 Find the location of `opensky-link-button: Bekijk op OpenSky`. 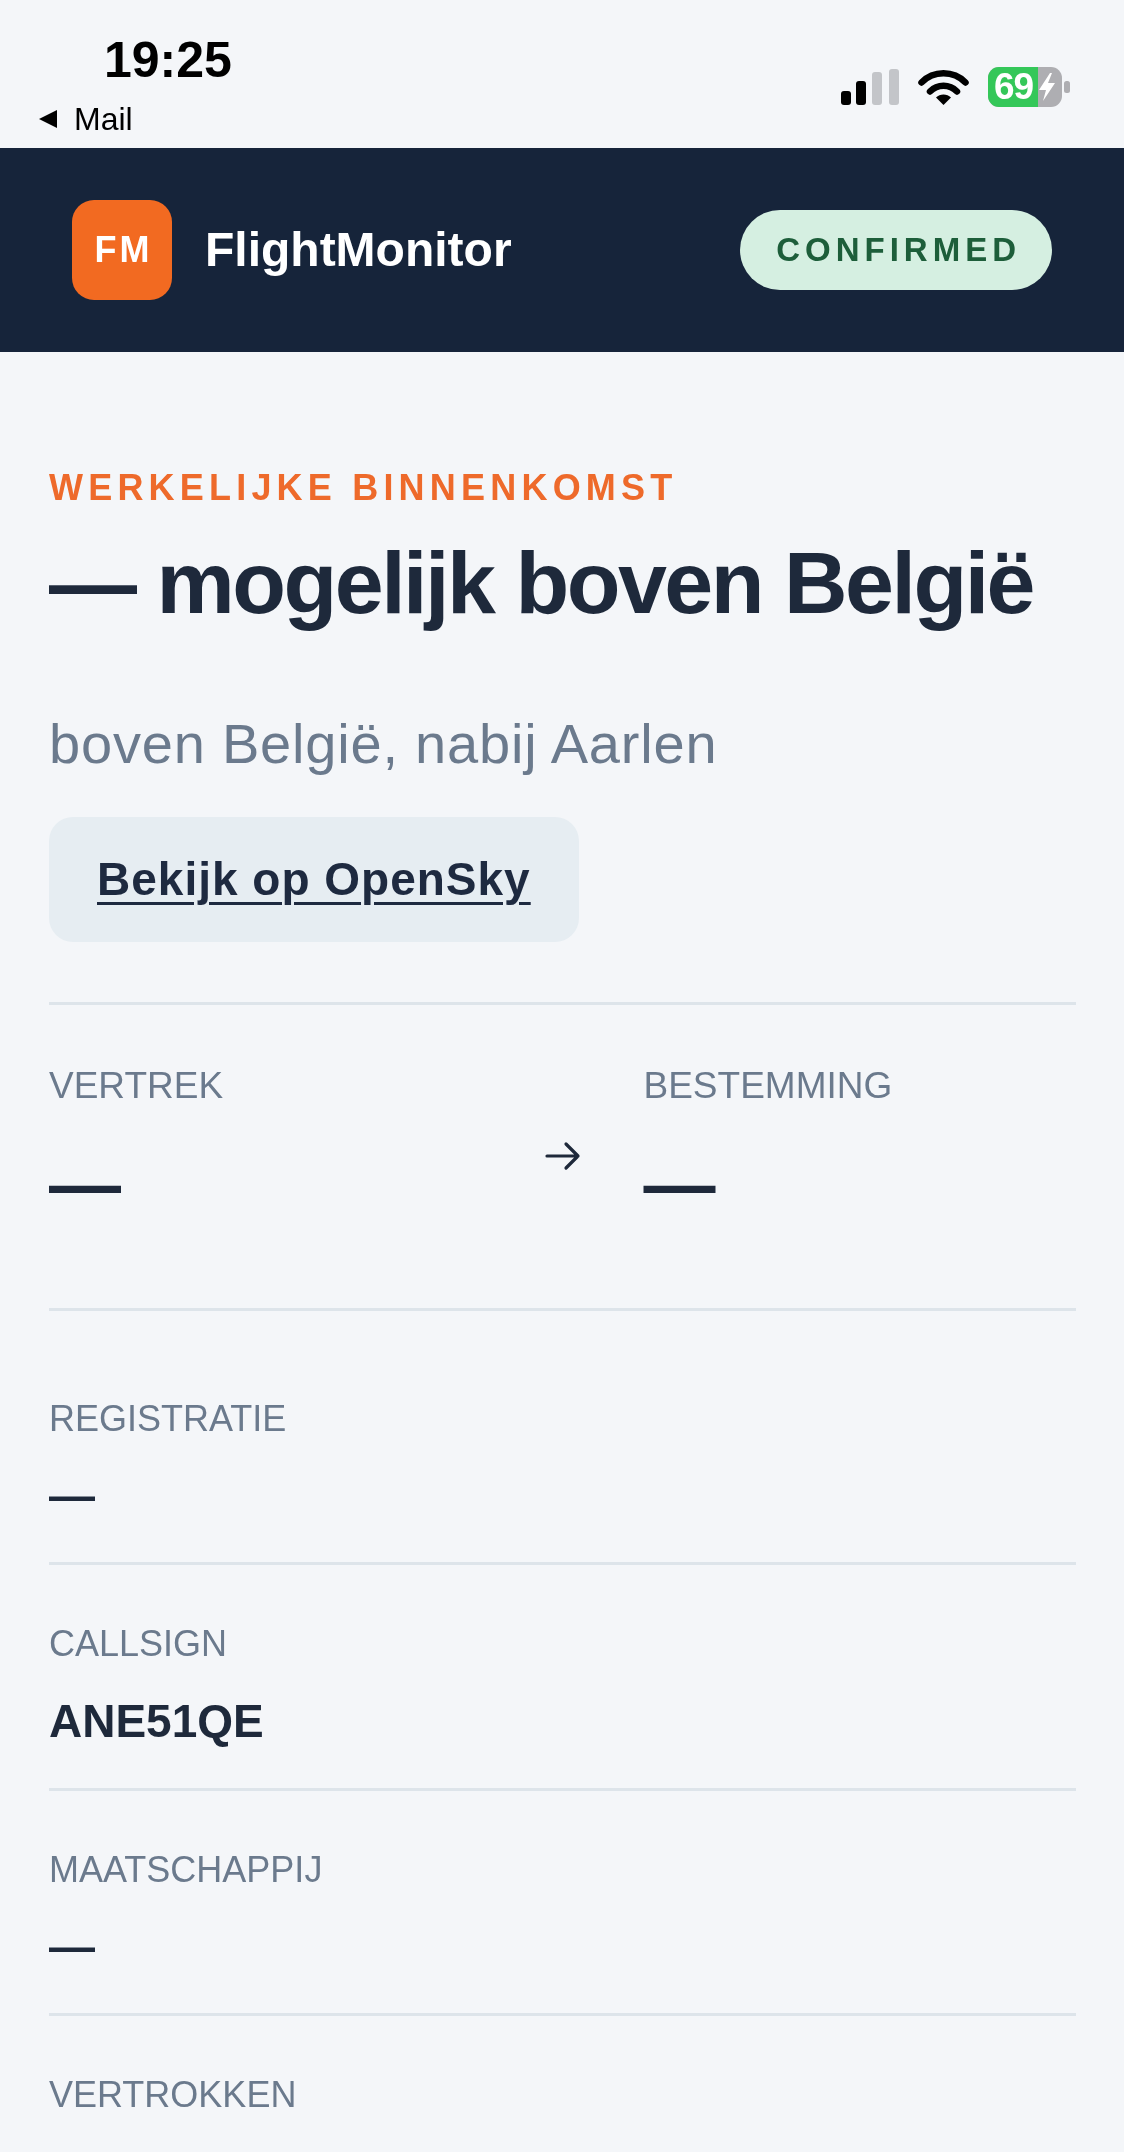

opensky-link-button: Bekijk op OpenSky is located at coordinates (314, 880).